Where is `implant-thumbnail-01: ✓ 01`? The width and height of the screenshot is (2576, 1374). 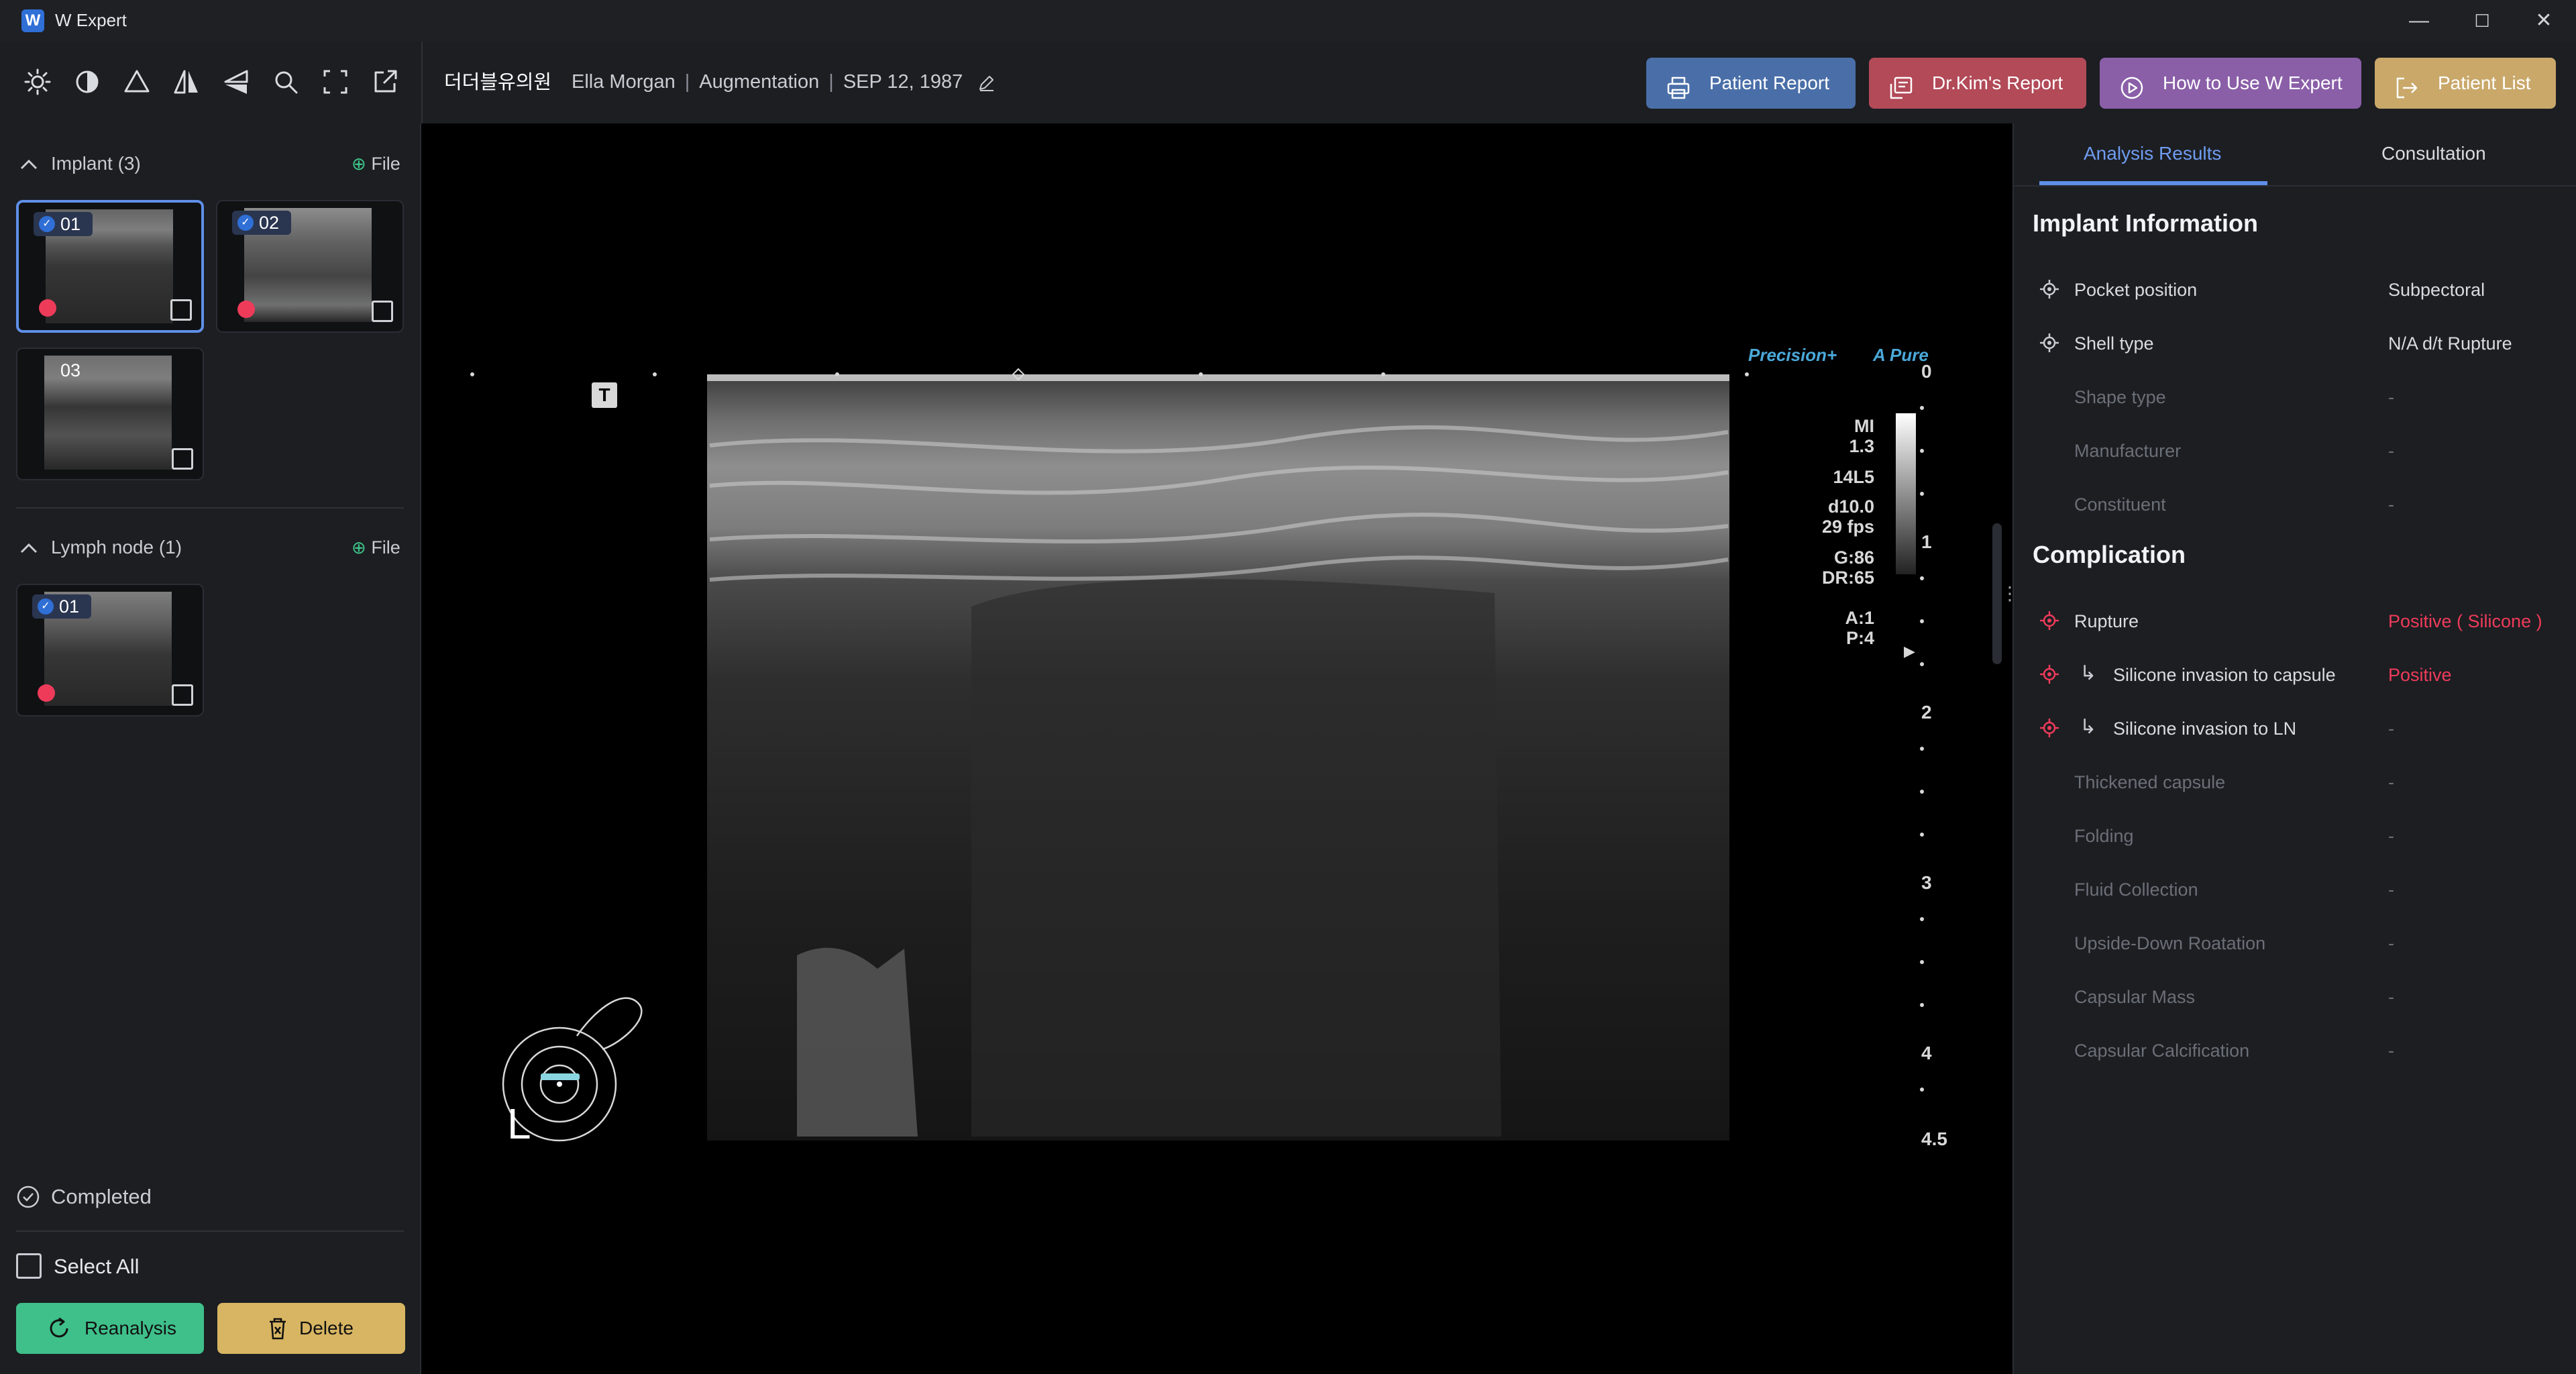
implant-thumbnail-01: ✓ 01 is located at coordinates (110, 266).